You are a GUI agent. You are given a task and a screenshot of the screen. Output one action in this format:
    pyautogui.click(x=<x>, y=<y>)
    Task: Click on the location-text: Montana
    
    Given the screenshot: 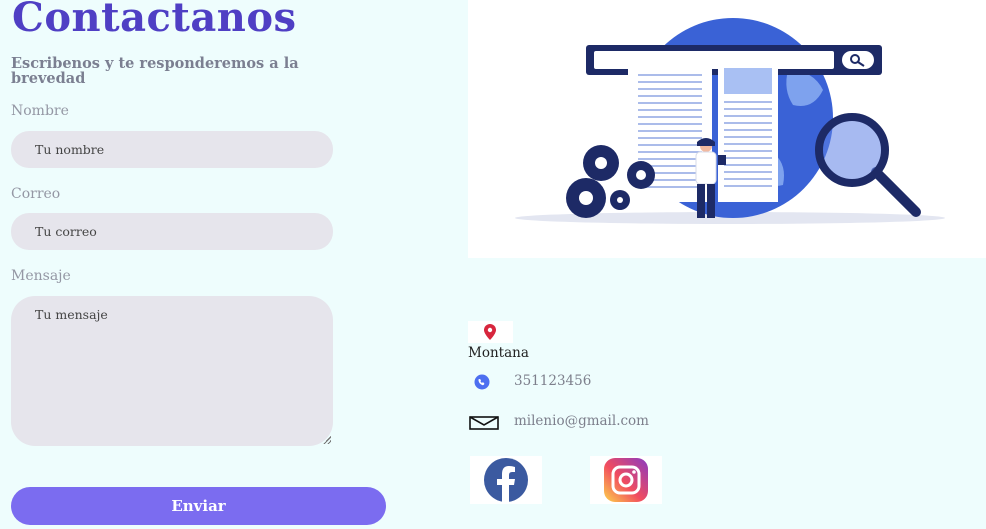 What is the action you would take?
    pyautogui.click(x=498, y=353)
    